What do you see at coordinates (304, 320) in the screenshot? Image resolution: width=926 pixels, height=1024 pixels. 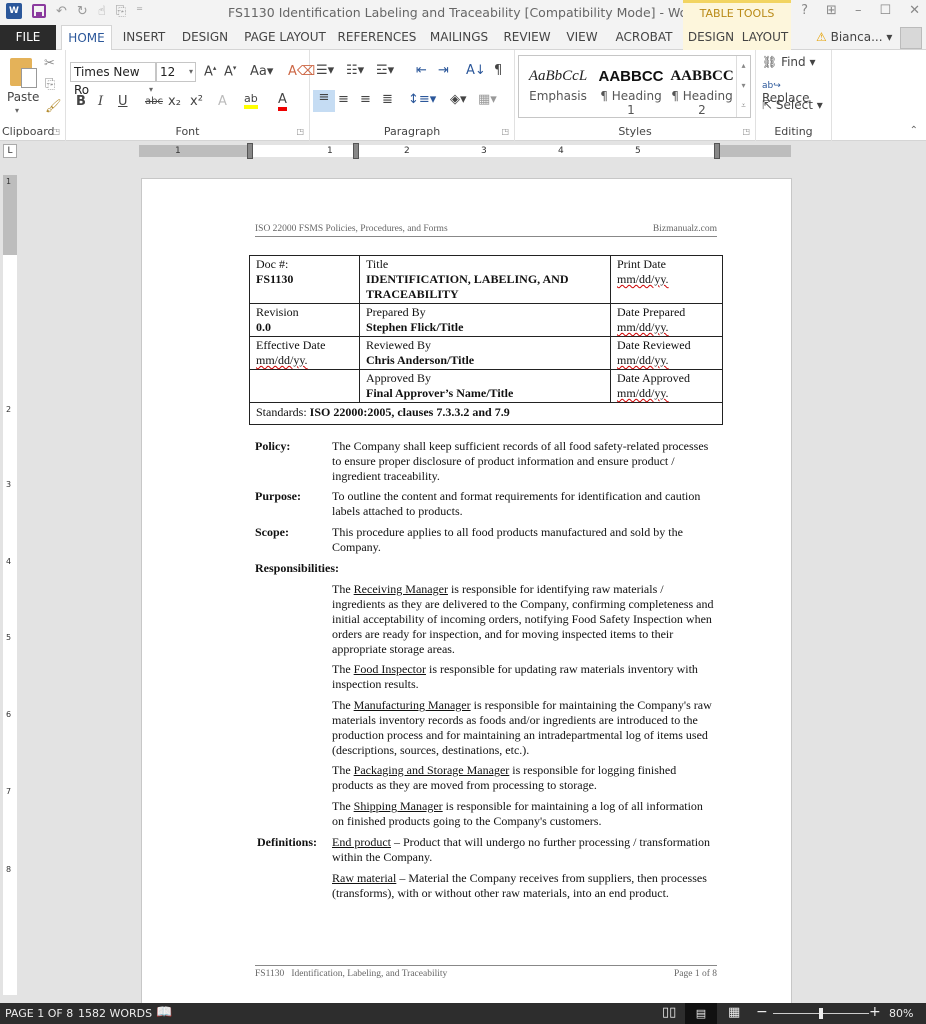 I see `table-cell: Revision 0.0` at bounding box center [304, 320].